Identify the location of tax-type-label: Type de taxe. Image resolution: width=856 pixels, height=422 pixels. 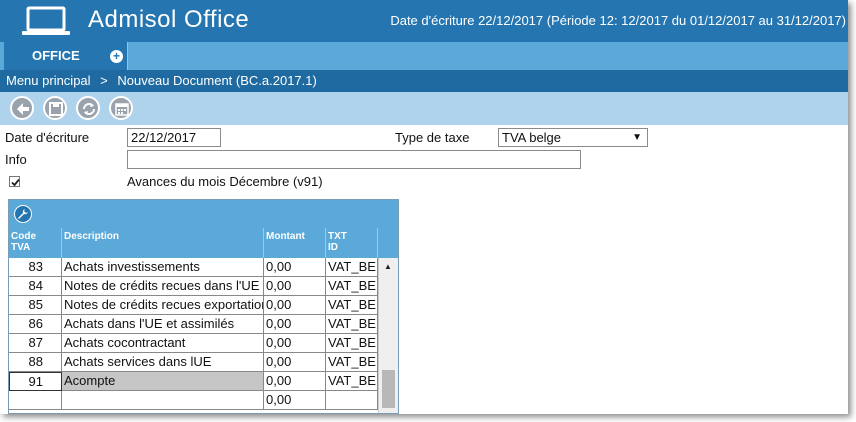
(432, 137).